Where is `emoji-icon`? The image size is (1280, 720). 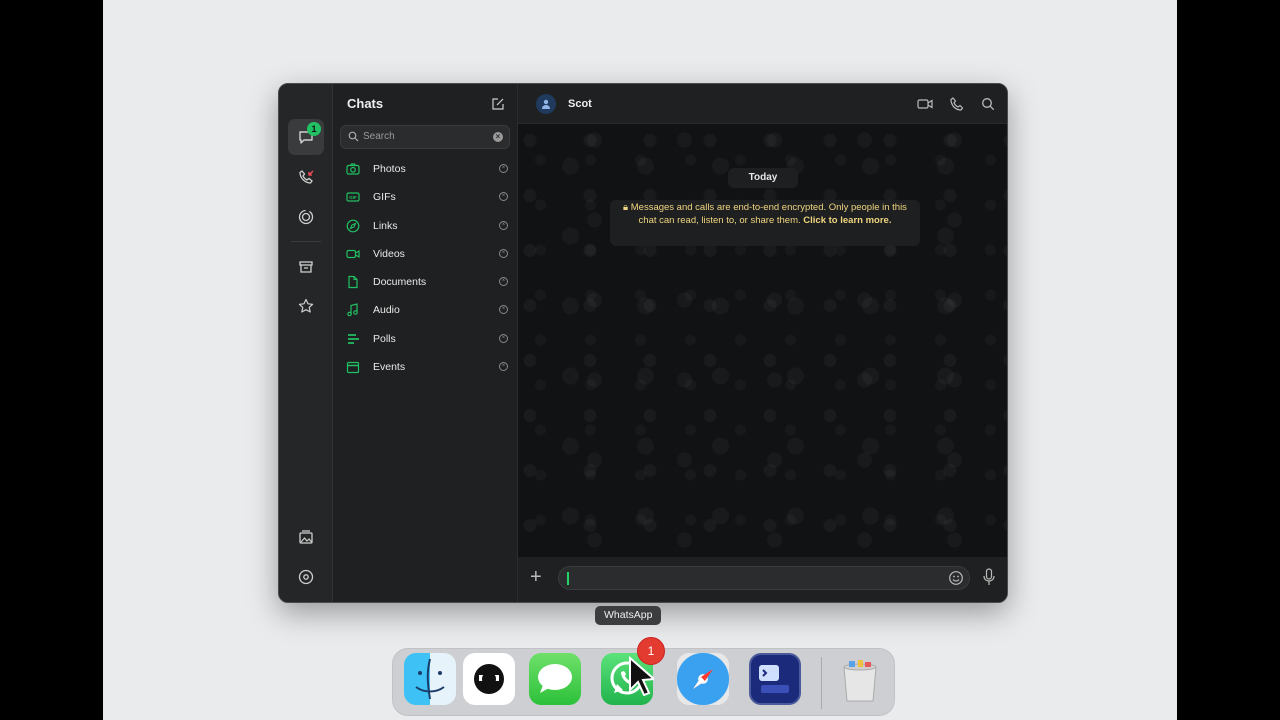 emoji-icon is located at coordinates (956, 578).